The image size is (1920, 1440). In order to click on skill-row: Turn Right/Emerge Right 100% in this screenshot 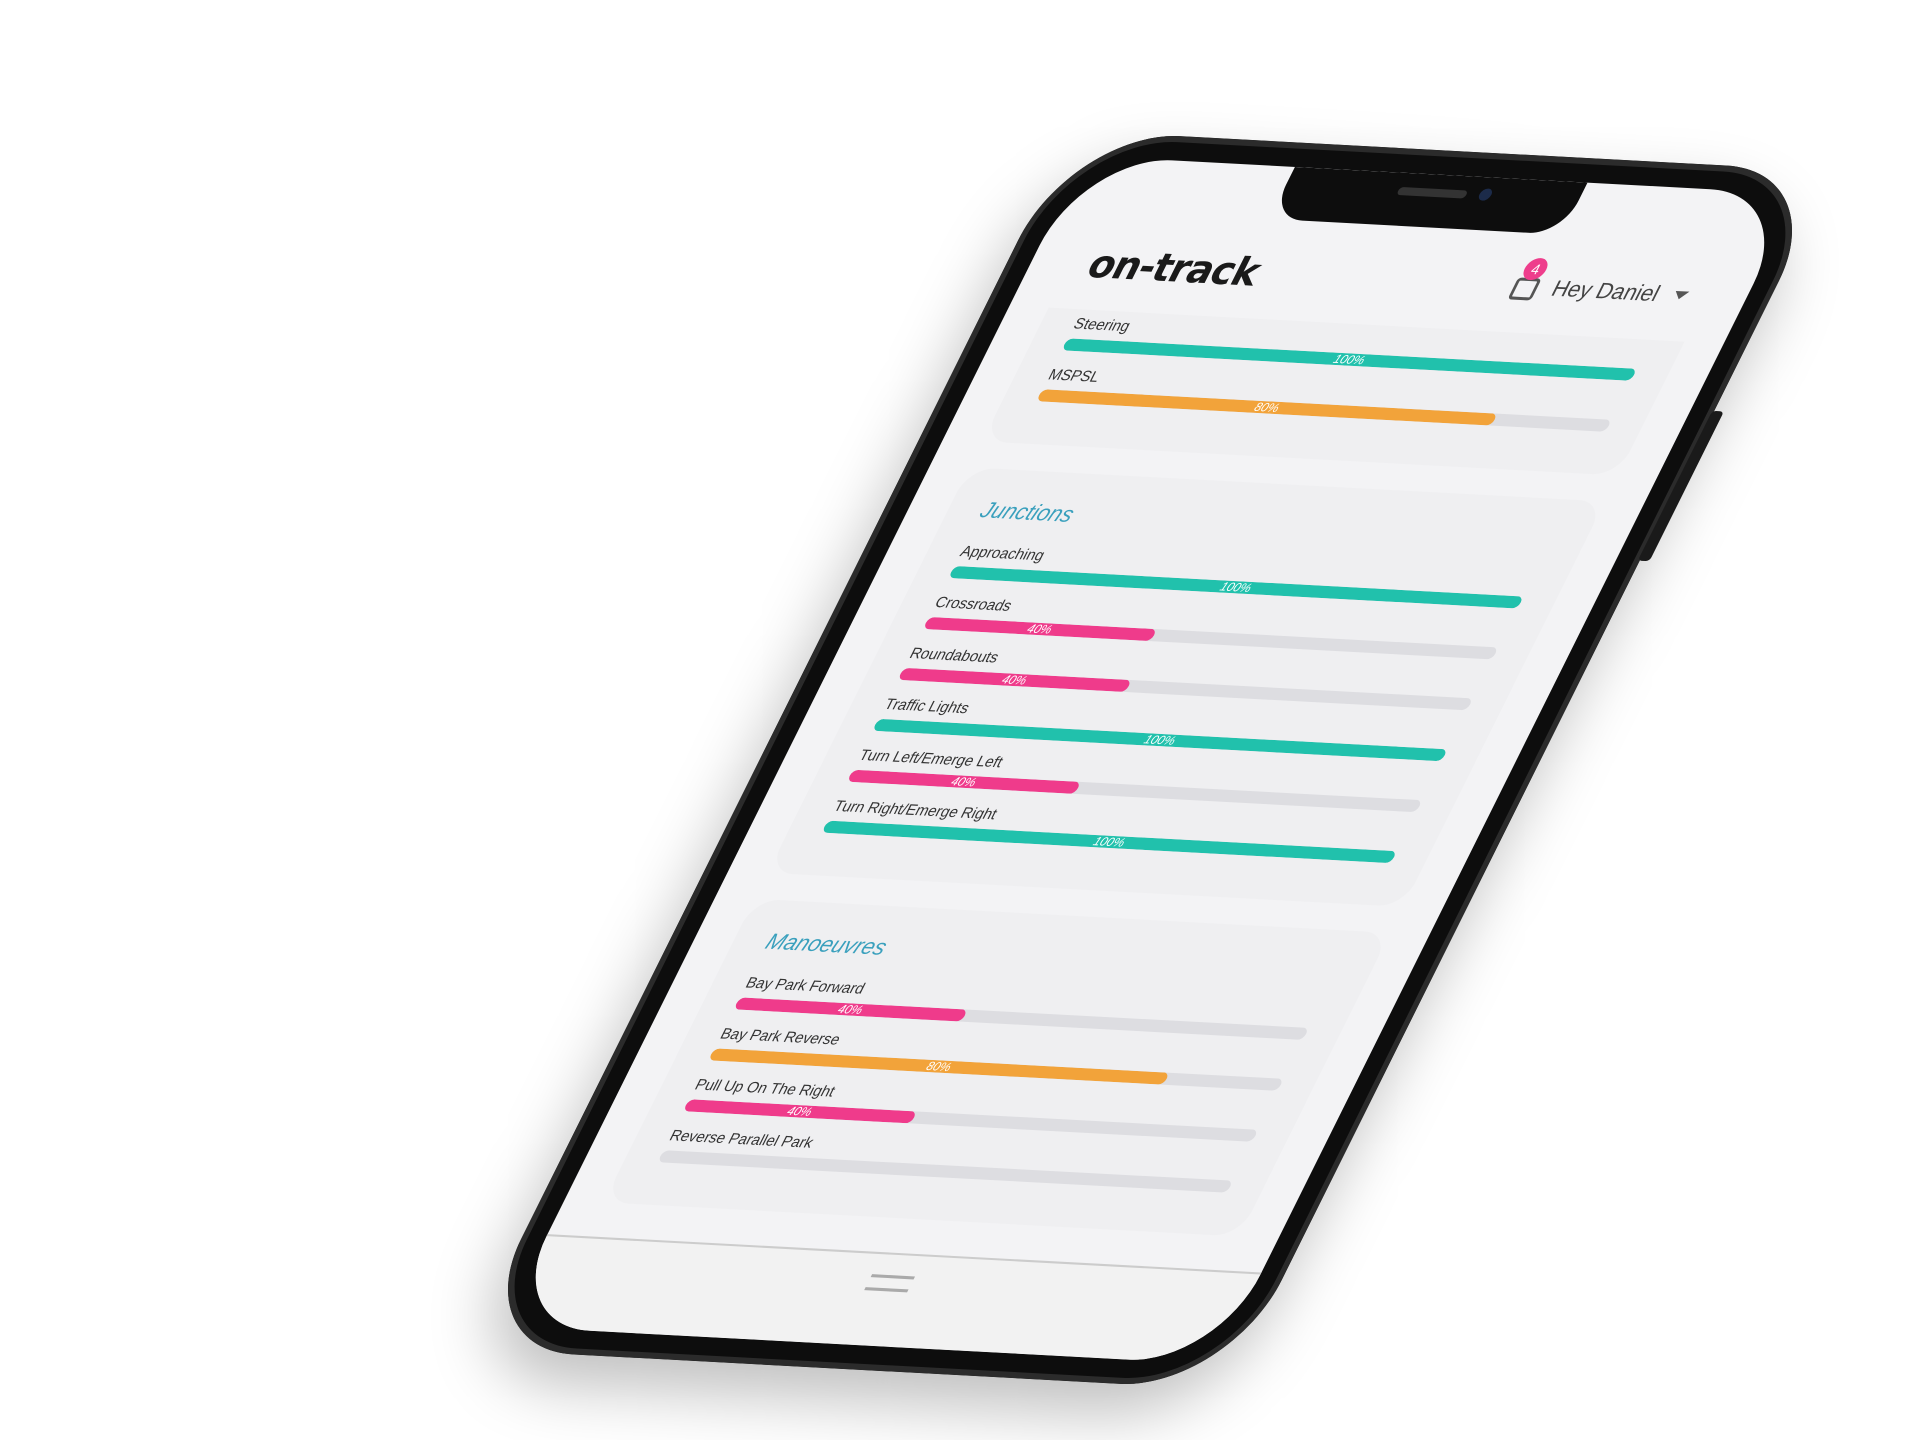, I will do `click(1114, 831)`.